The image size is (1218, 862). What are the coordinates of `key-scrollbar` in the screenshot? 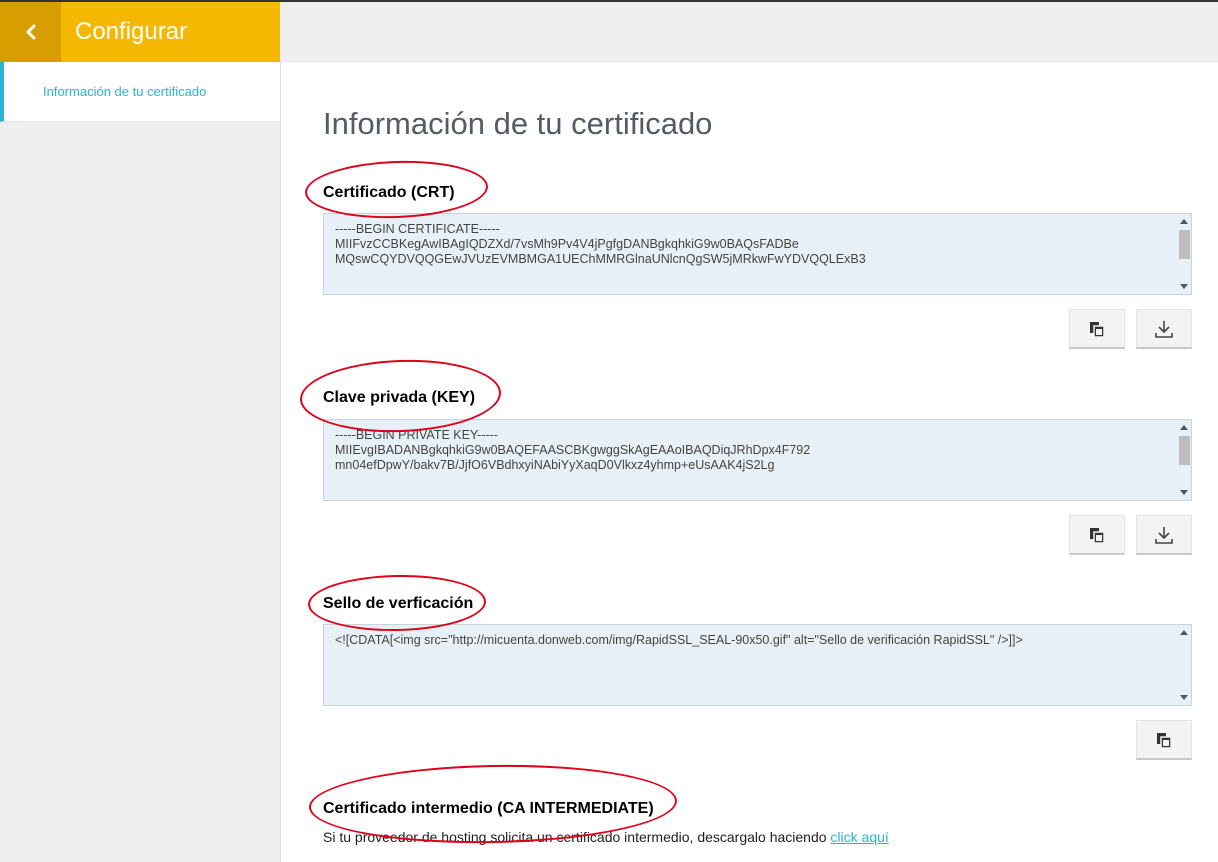 It's located at (1184, 460).